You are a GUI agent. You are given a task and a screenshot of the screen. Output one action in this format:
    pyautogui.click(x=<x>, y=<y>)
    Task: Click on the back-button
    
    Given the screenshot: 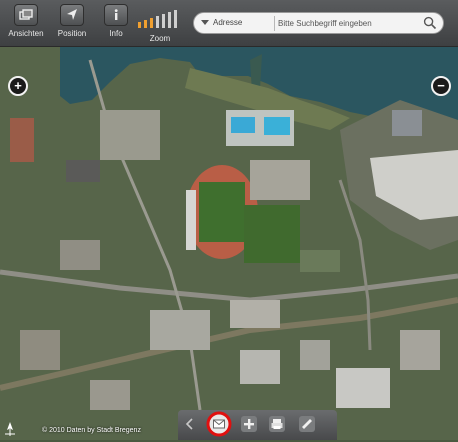 What is the action you would take?
    pyautogui.click(x=190, y=424)
    